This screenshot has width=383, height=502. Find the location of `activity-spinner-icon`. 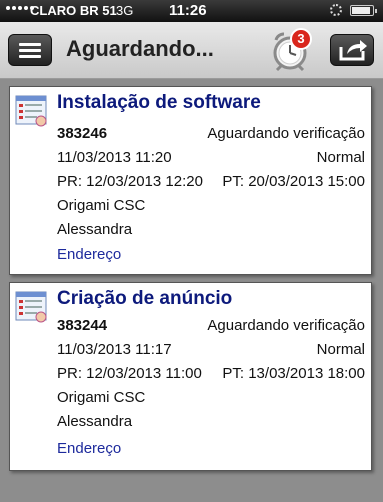

activity-spinner-icon is located at coordinates (336, 10).